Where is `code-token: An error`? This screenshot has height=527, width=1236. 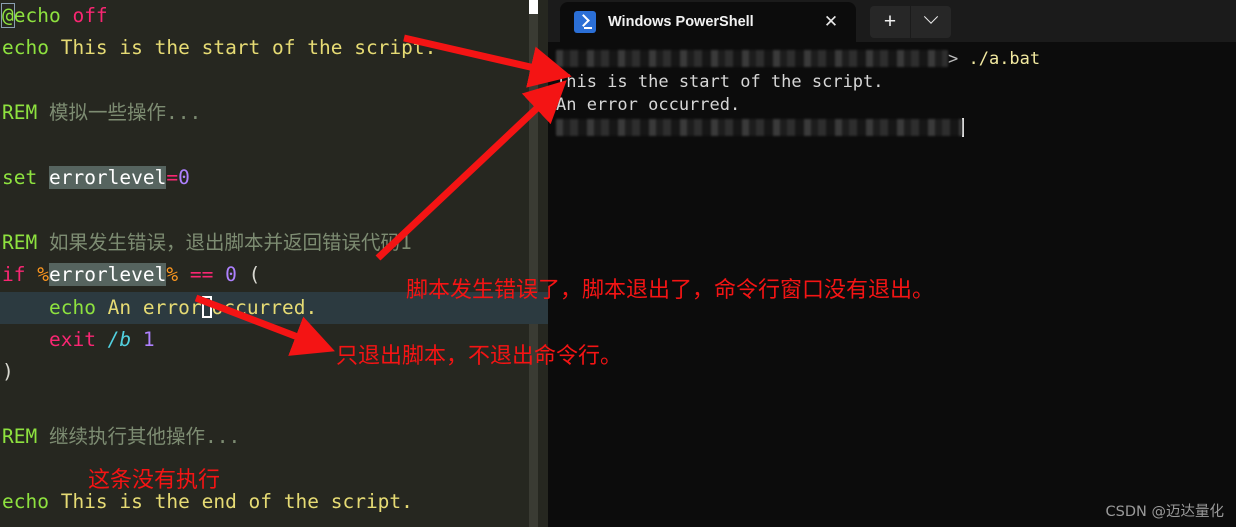
code-token: An error is located at coordinates (154, 307).